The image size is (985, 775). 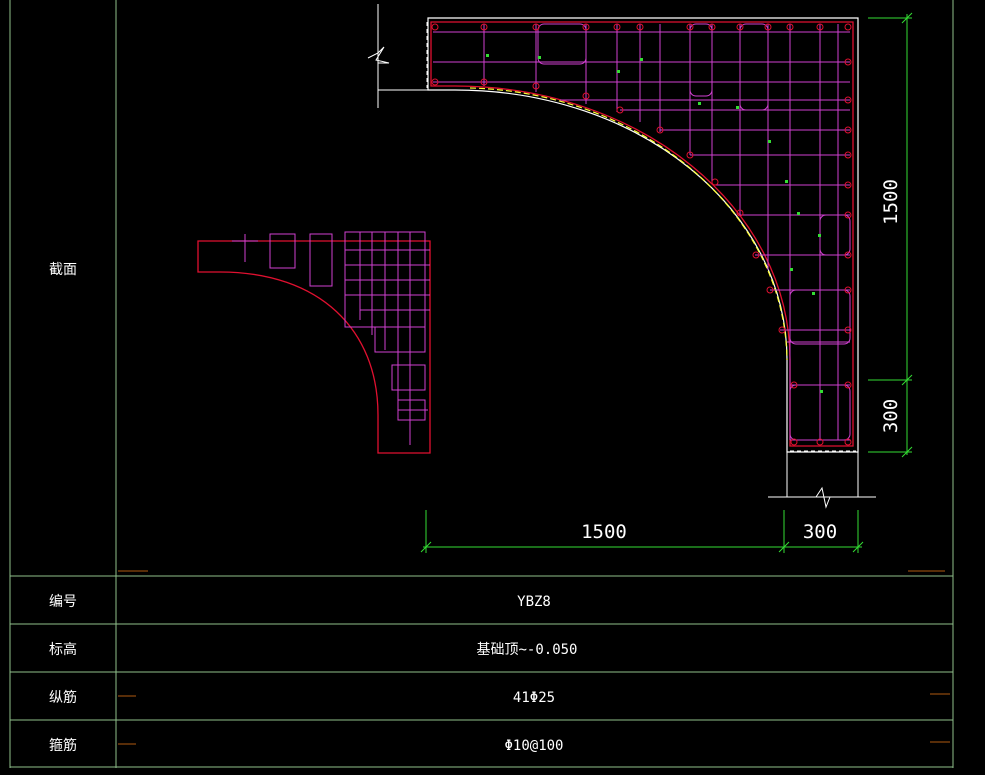 I want to click on row-value-longitudinal-rebar: 41Φ25, so click(x=534, y=698).